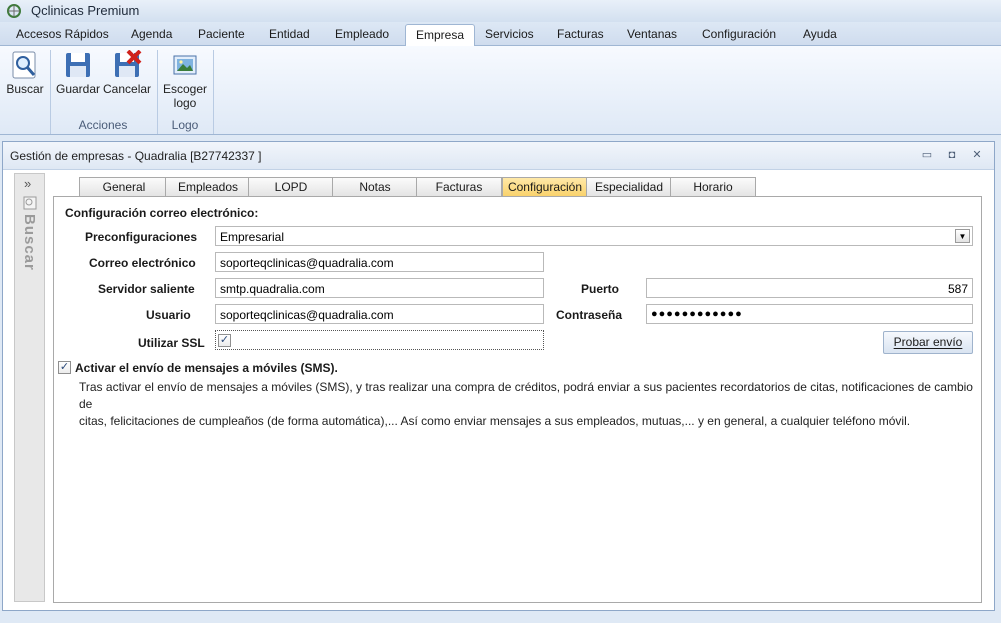  What do you see at coordinates (739, 34) in the screenshot?
I see `menu-configuracion: Configuración` at bounding box center [739, 34].